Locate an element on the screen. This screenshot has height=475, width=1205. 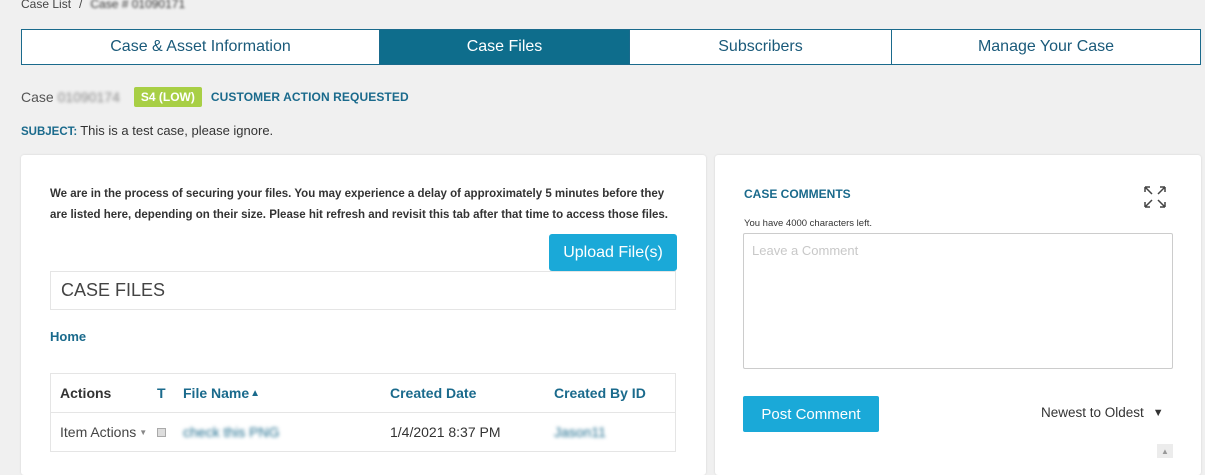
file-created-by: Jason11 is located at coordinates (580, 432).